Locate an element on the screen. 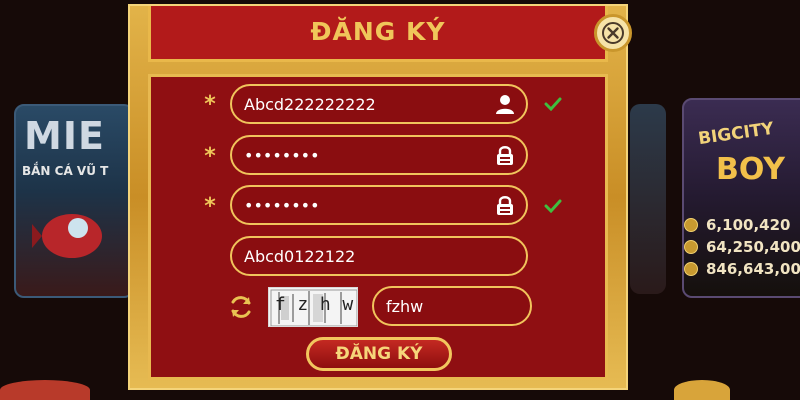 The image size is (800, 400). game-card-title-2: BOY is located at coordinates (751, 169).